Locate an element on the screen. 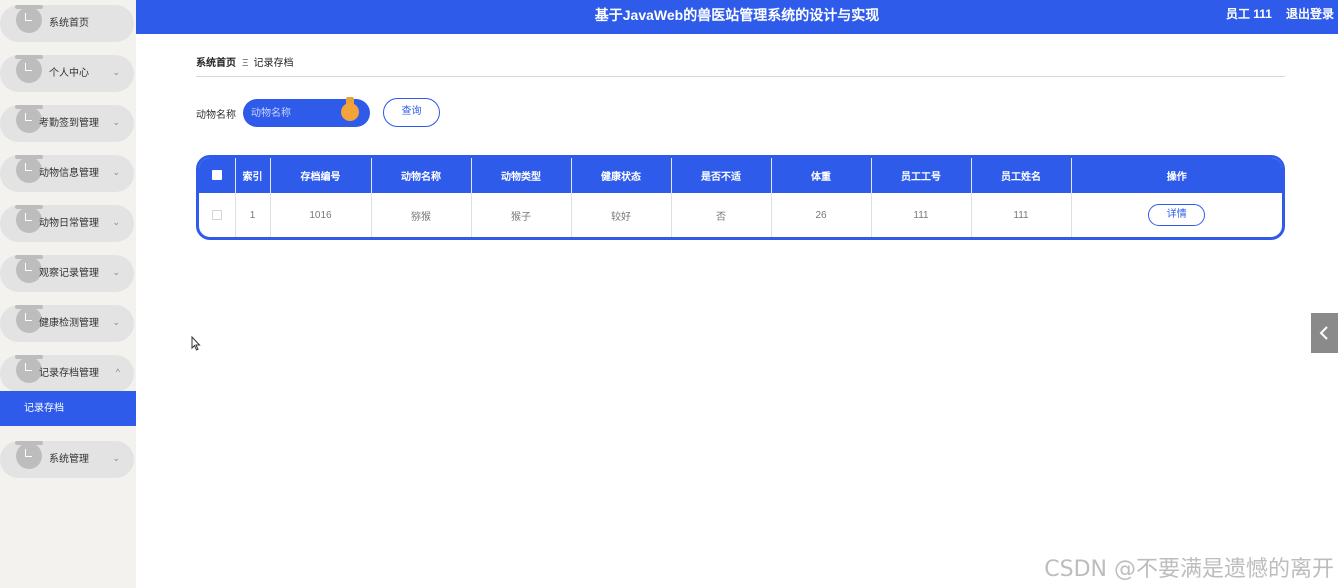 The width and height of the screenshot is (1338, 588). sidebar-subitem-record-archive: 记录存档 is located at coordinates (68, 408).